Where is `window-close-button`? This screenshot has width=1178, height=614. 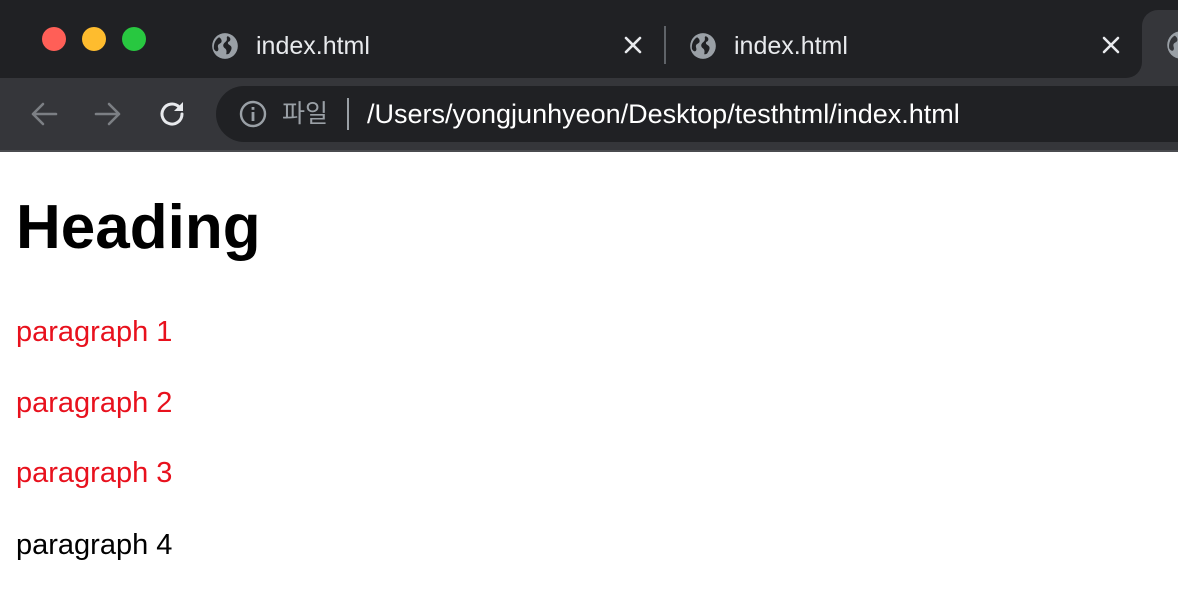
window-close-button is located at coordinates (54, 39).